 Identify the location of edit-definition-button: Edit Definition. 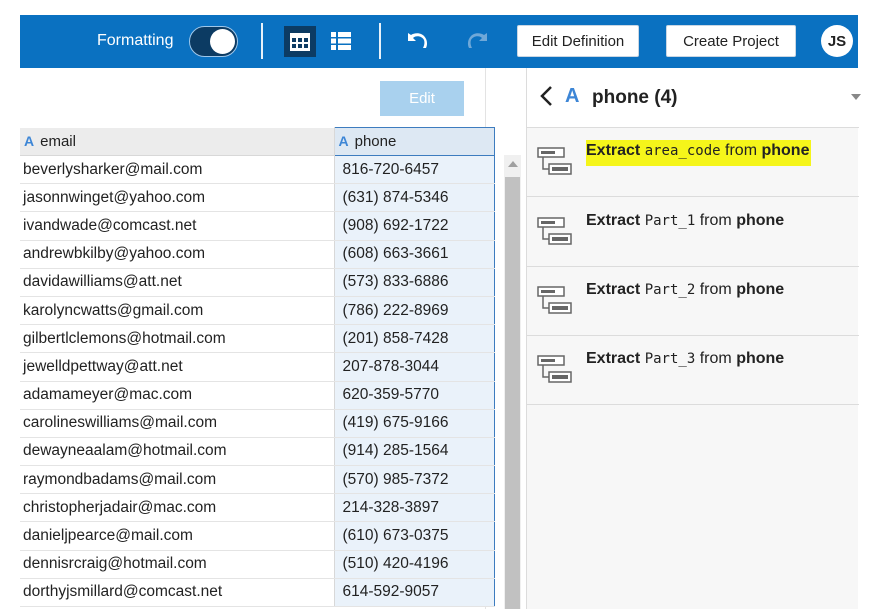
(578, 41).